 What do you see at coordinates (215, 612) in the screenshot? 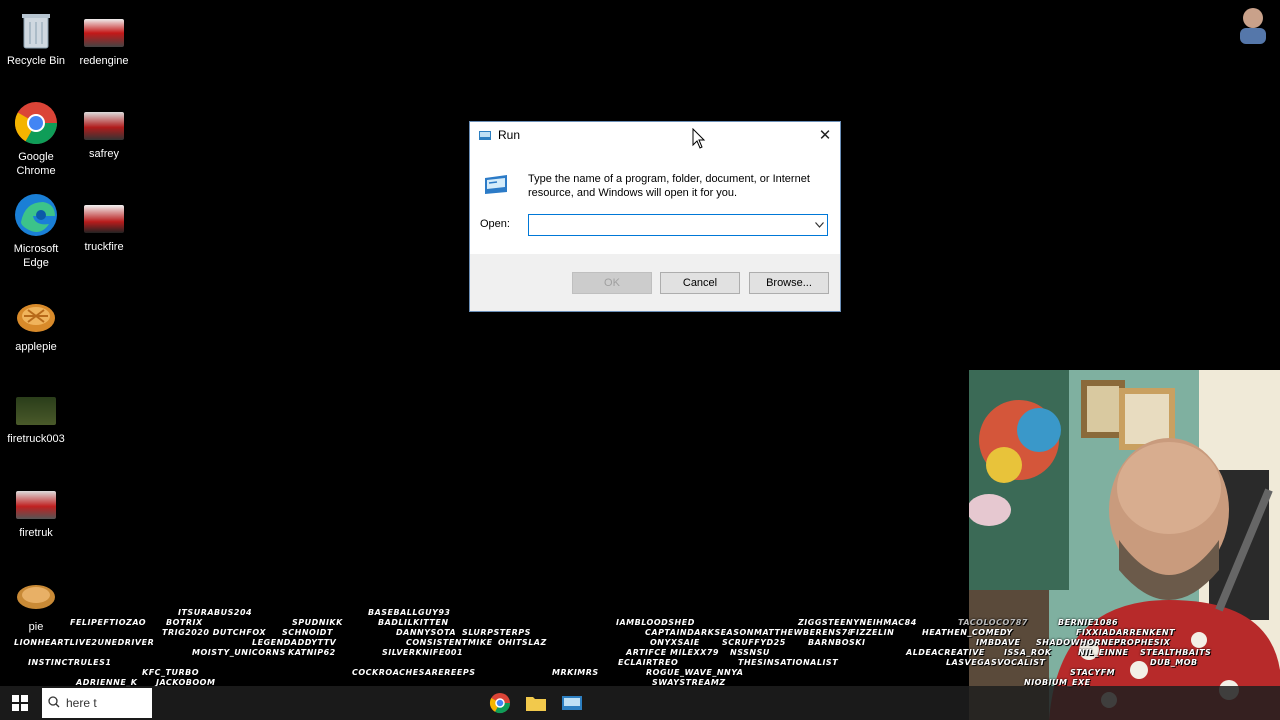
I see `chatter-name: ITSURABUS204` at bounding box center [215, 612].